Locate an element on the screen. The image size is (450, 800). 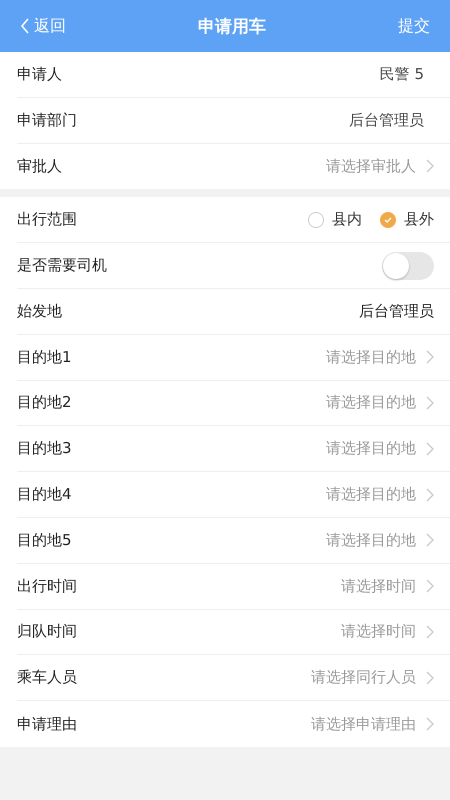
field-label: 目的地2 is located at coordinates (44, 402).